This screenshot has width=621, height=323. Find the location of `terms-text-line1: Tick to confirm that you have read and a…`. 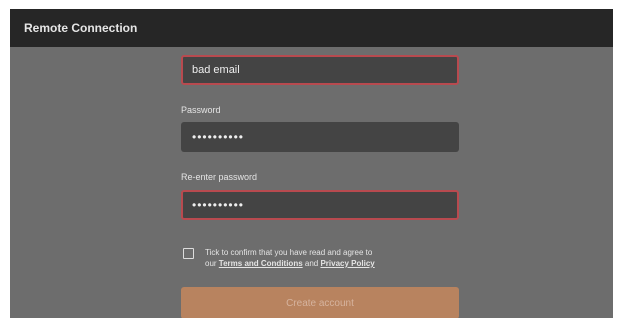

terms-text-line1: Tick to confirm that you have read and a… is located at coordinates (289, 252).